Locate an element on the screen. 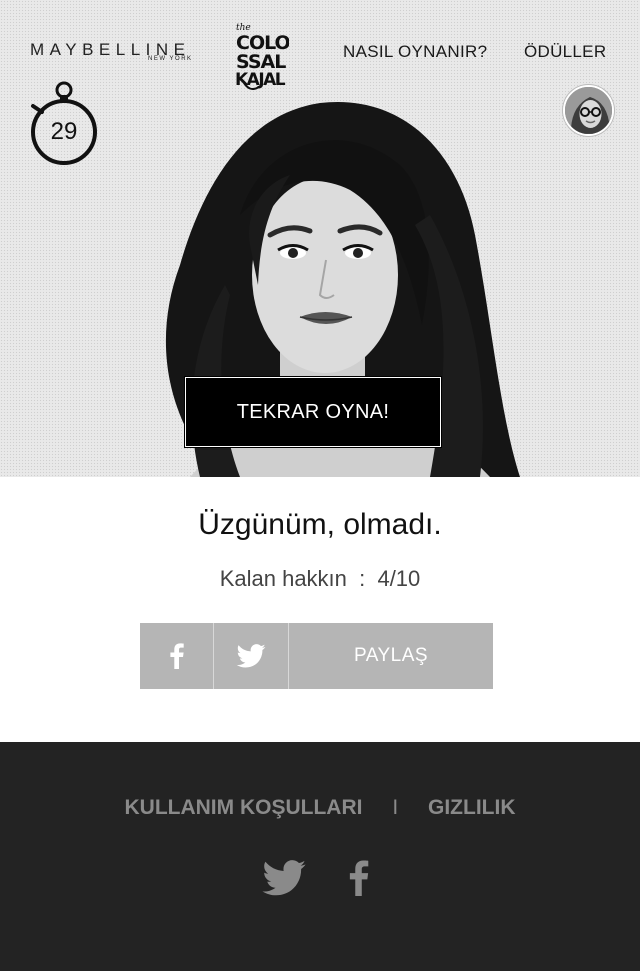 The height and width of the screenshot is (971, 640). footer-links: KULLANIM KOŞULLARI I GIZLILIK is located at coordinates (320, 808).